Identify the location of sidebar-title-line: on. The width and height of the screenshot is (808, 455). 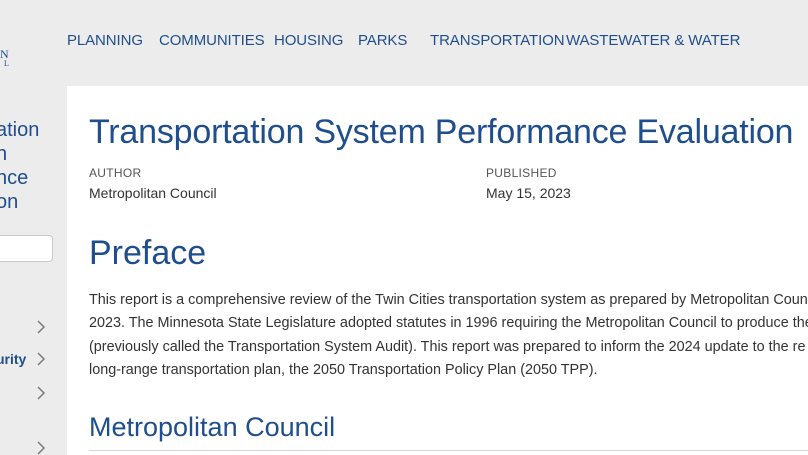
(9, 202).